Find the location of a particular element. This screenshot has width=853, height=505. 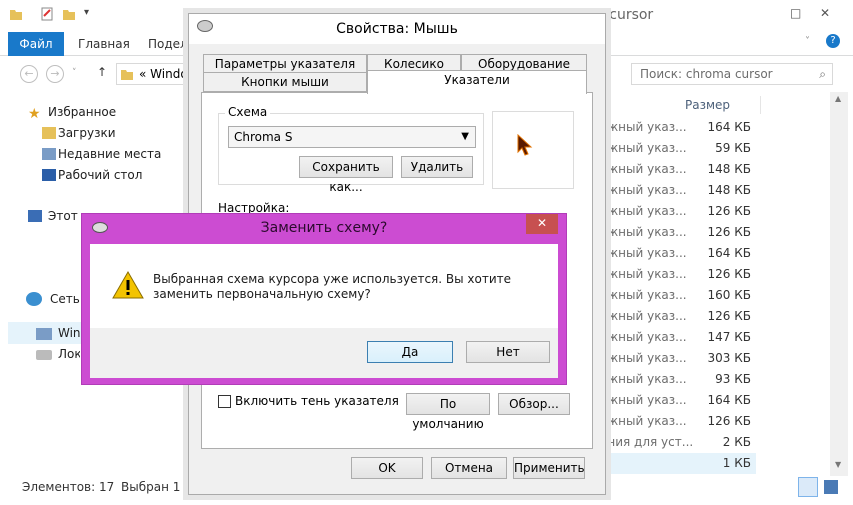

properties-icon is located at coordinates (47, 14).